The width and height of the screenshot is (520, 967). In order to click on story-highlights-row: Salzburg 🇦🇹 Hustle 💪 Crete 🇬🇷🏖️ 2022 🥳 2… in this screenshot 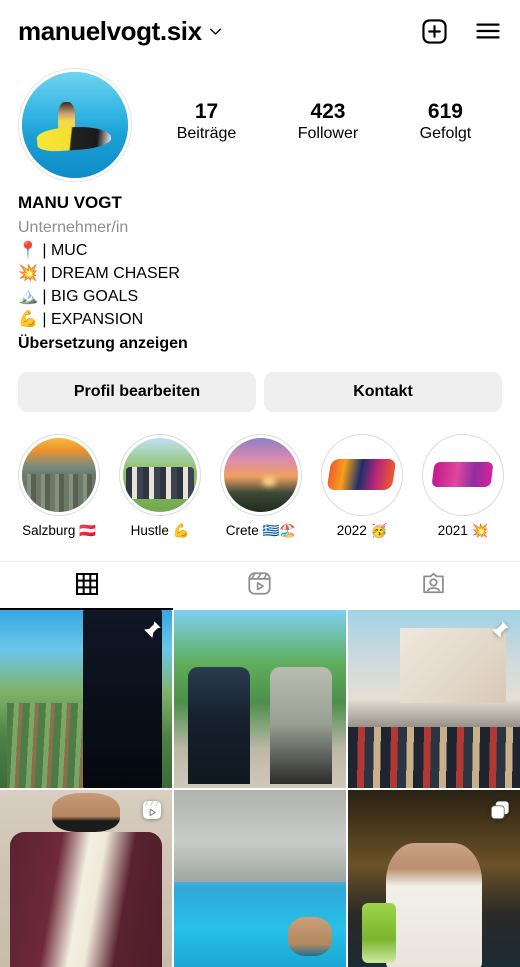, I will do `click(260, 475)`.